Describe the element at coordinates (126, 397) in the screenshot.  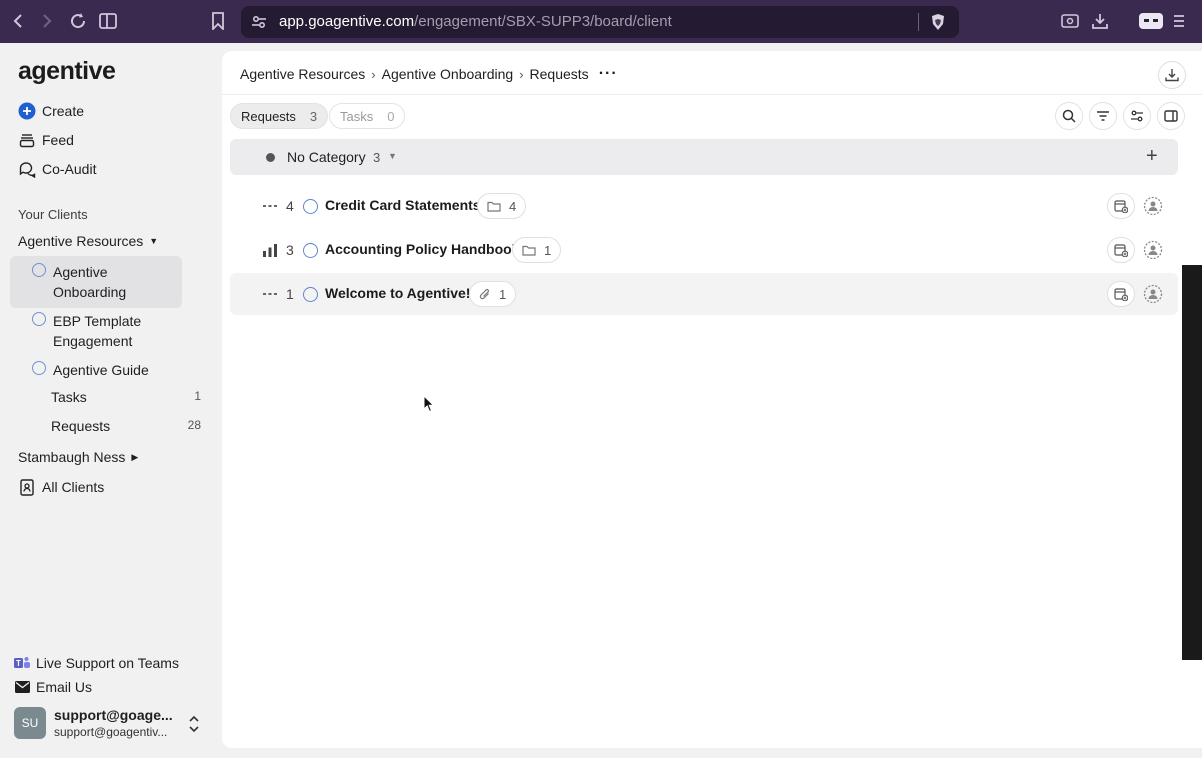
I see `sidebar-sub-tasks: Tasks 1` at that location.